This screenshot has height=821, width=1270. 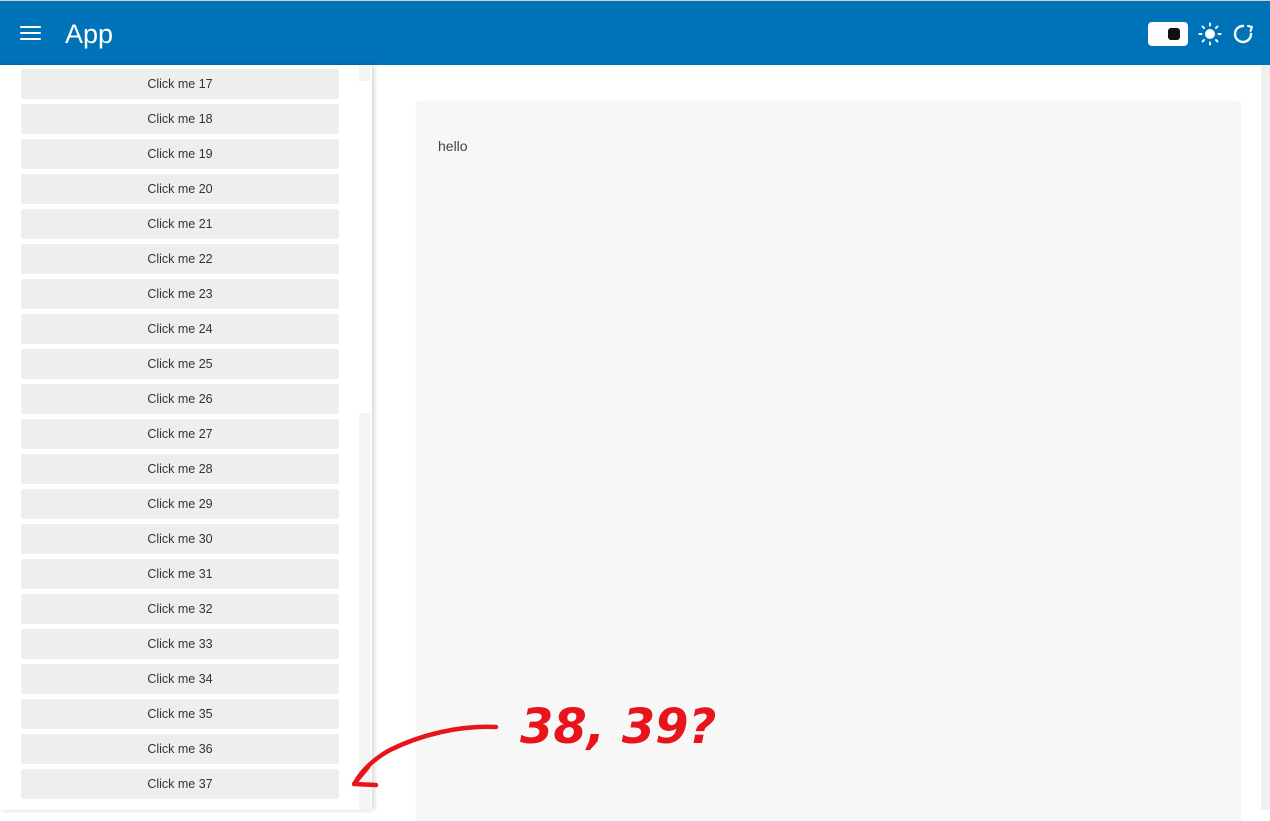 What do you see at coordinates (453, 146) in the screenshot?
I see `card-text: hello` at bounding box center [453, 146].